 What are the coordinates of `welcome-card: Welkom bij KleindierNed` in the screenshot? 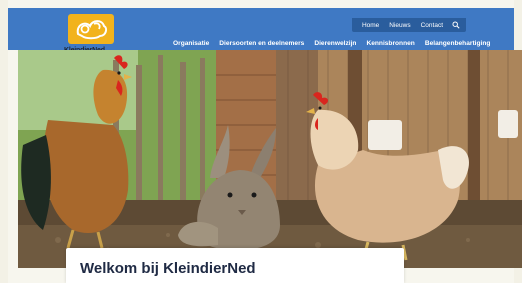 It's located at (235, 265).